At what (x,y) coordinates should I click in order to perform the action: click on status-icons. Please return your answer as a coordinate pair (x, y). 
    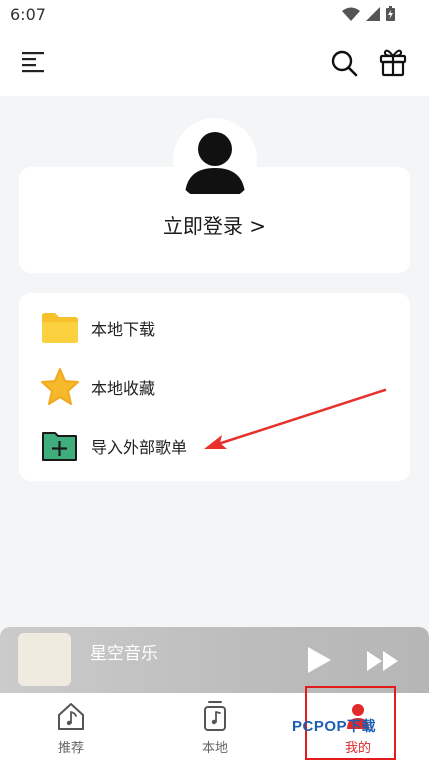
    Looking at the image, I should click on (368, 13).